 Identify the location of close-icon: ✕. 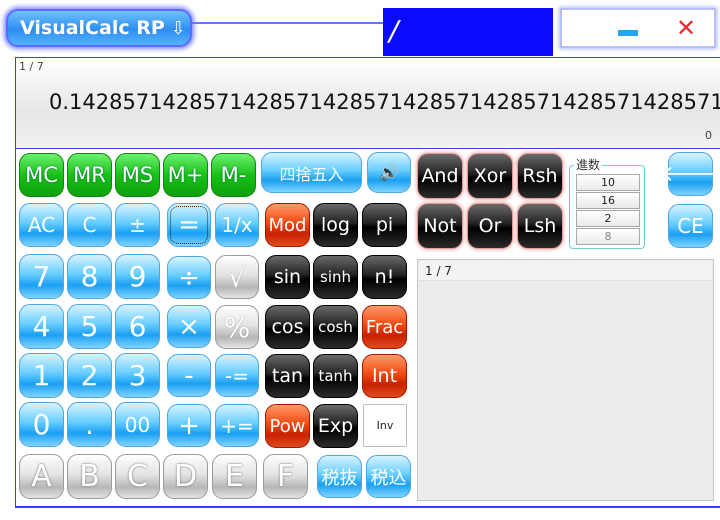
(686, 28).